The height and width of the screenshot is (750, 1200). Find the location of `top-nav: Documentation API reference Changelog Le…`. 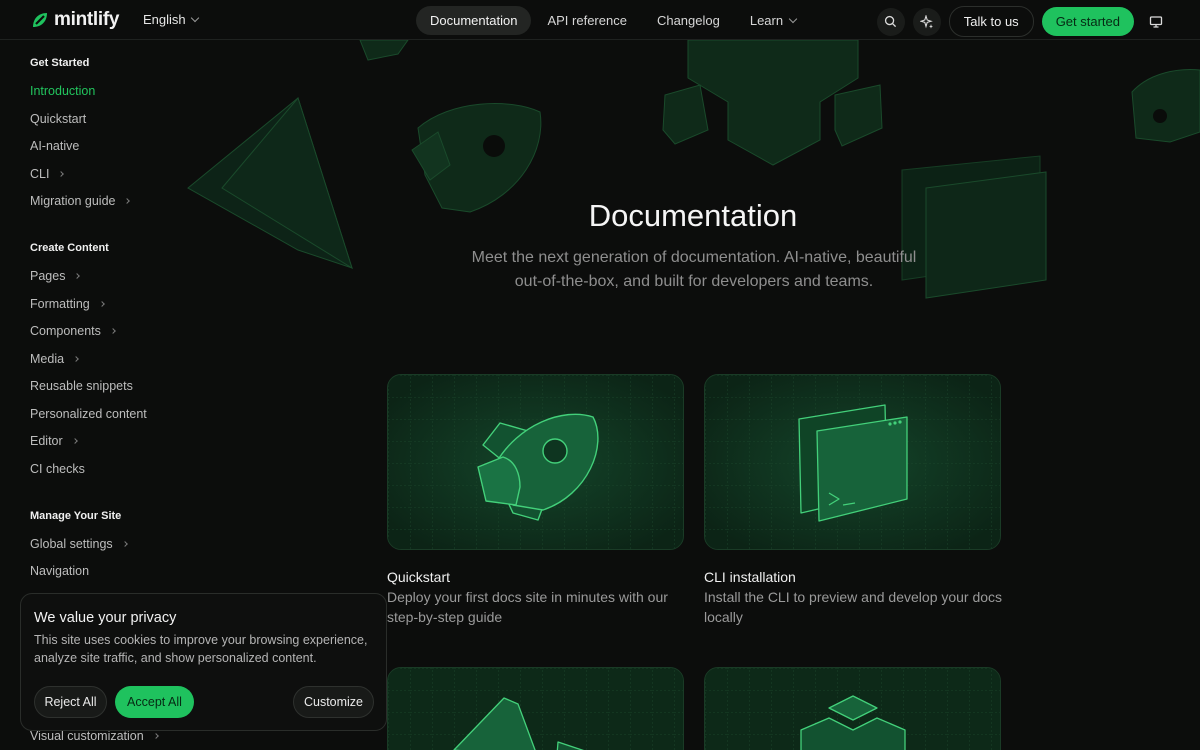

top-nav: Documentation API reference Changelog Le… is located at coordinates (614, 20).